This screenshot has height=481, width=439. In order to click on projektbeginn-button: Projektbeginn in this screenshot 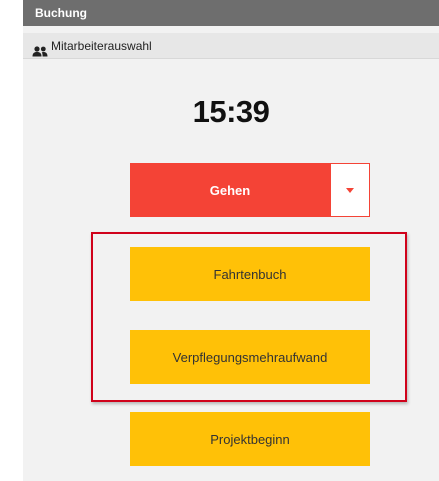, I will do `click(250, 439)`.